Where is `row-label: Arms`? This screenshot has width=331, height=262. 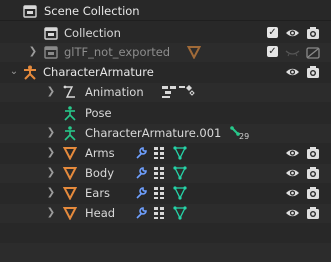 row-label: Arms is located at coordinates (100, 153).